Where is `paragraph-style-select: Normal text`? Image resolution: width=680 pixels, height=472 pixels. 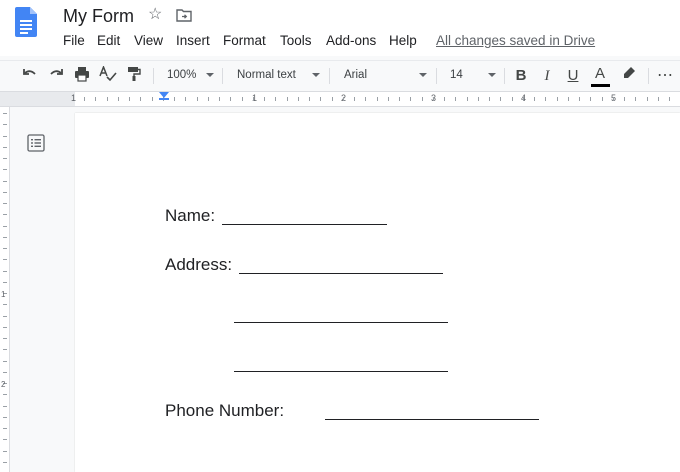 paragraph-style-select: Normal text is located at coordinates (266, 75).